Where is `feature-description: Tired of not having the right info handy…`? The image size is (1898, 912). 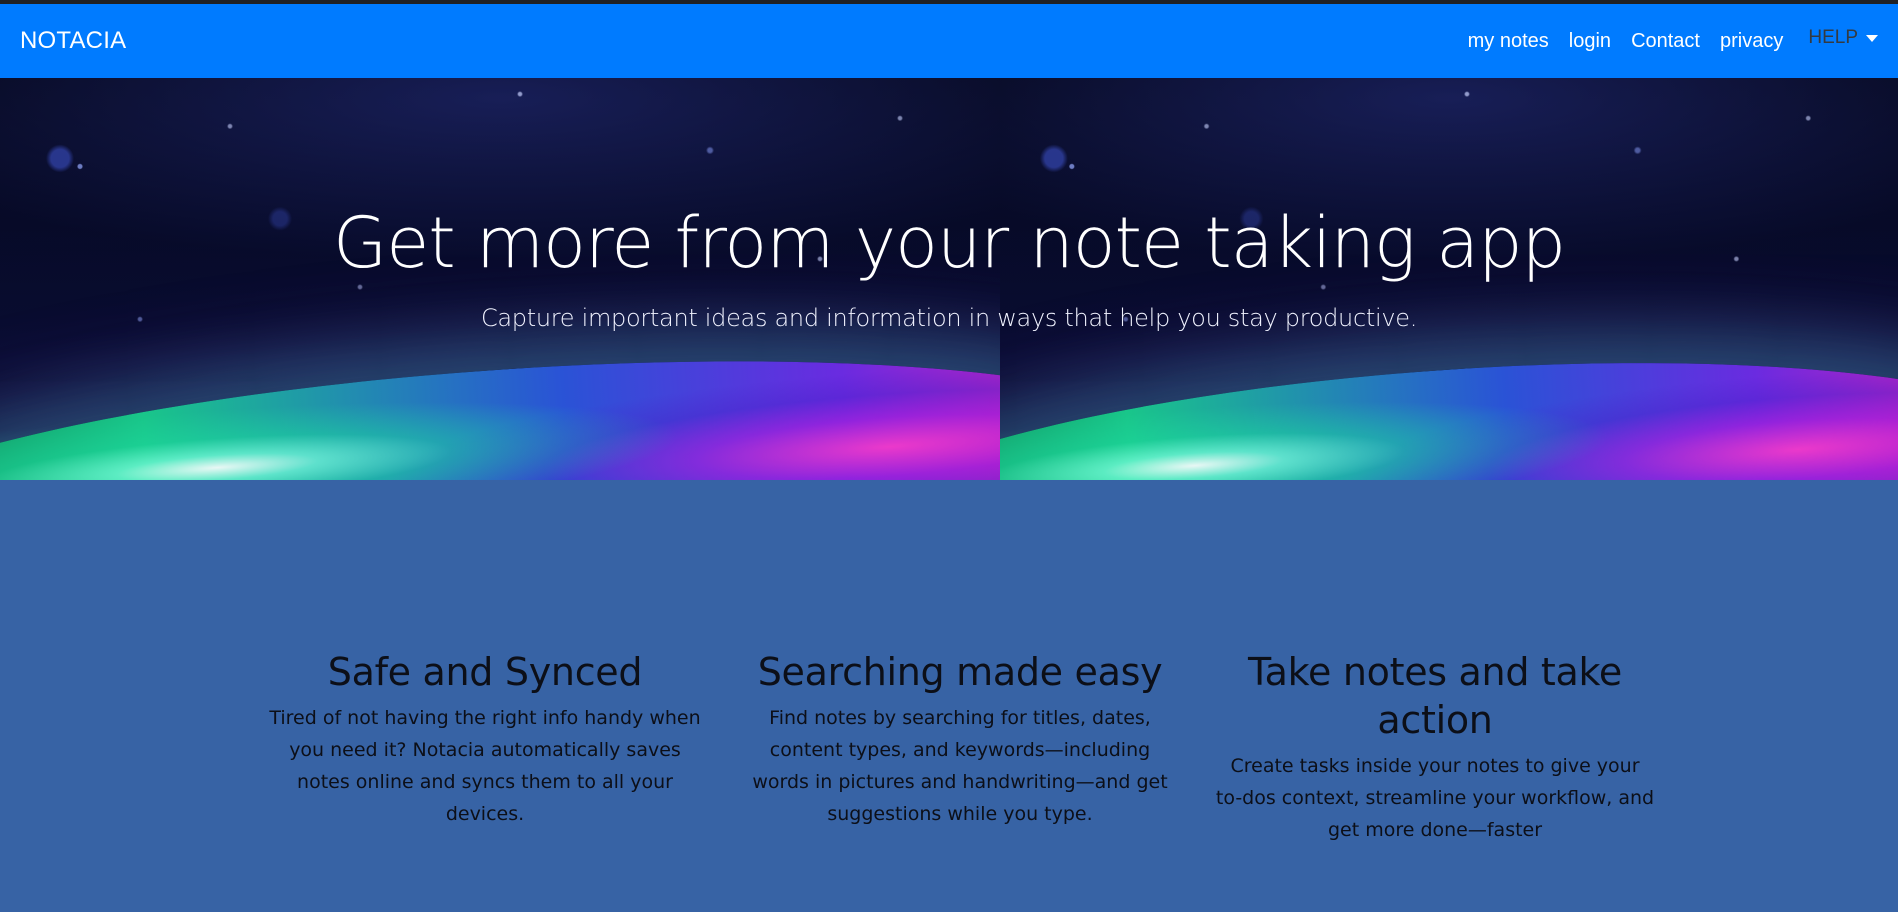 feature-description: Tired of not having the right info handy… is located at coordinates (485, 766).